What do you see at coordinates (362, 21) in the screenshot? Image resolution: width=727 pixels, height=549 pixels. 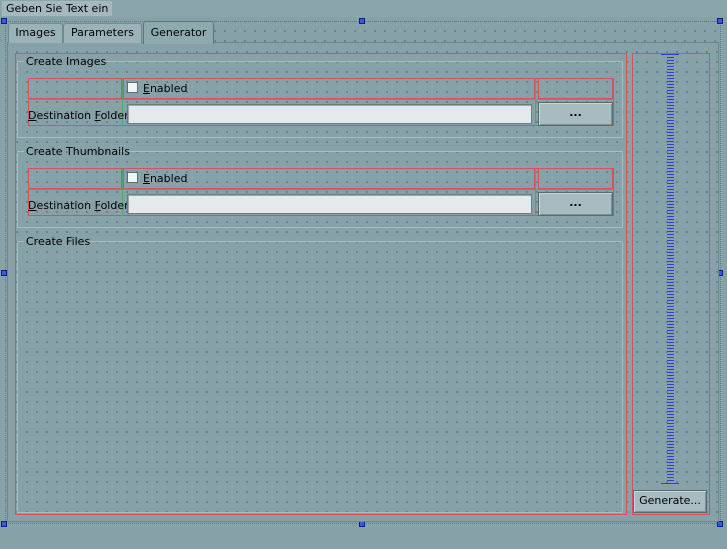 I see `resize-handle-top` at bounding box center [362, 21].